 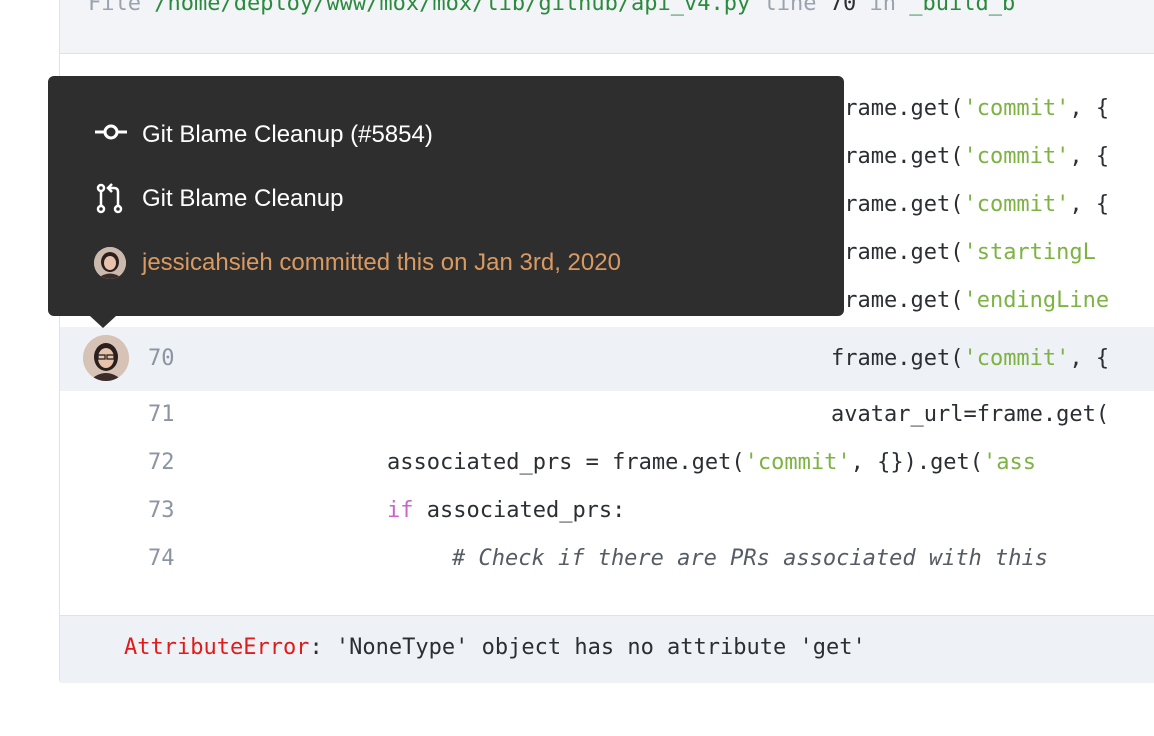 I want to click on line-number: 72, so click(x=161, y=462).